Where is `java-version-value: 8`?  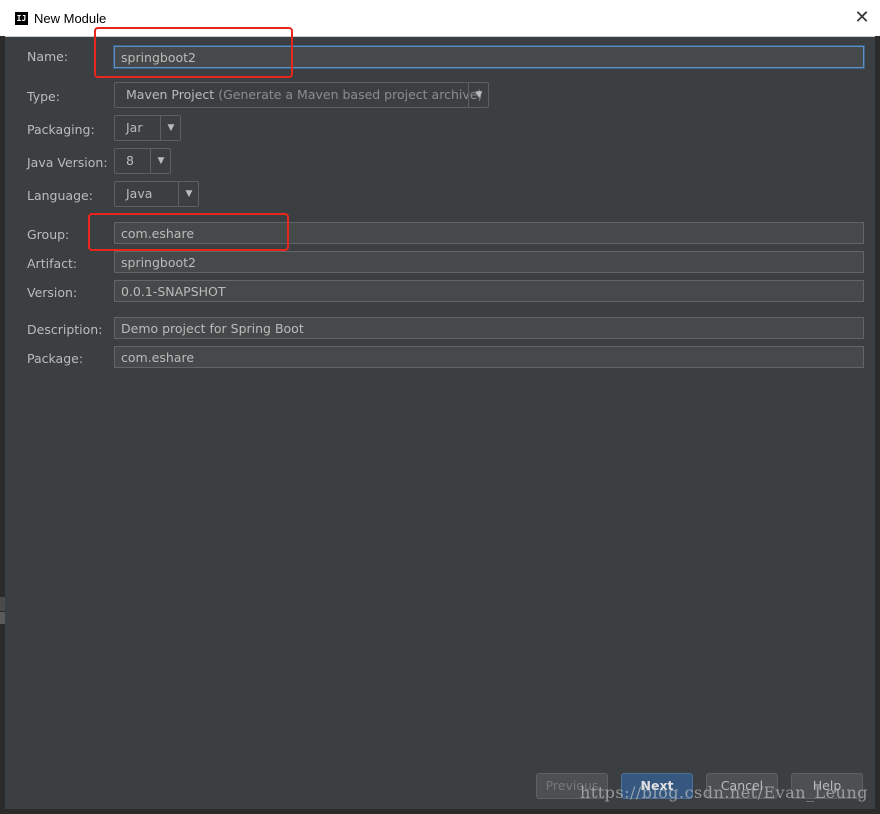
java-version-value: 8 is located at coordinates (130, 160).